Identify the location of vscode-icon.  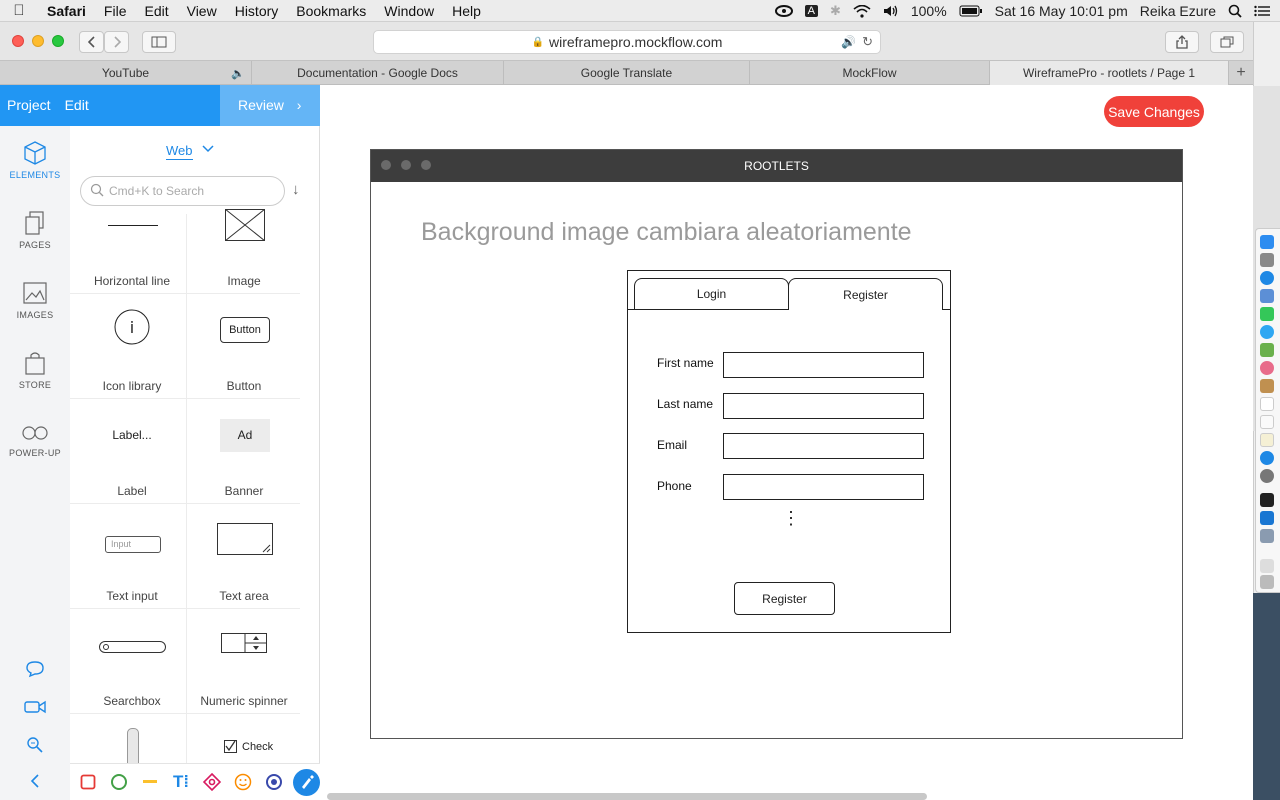
(1267, 518).